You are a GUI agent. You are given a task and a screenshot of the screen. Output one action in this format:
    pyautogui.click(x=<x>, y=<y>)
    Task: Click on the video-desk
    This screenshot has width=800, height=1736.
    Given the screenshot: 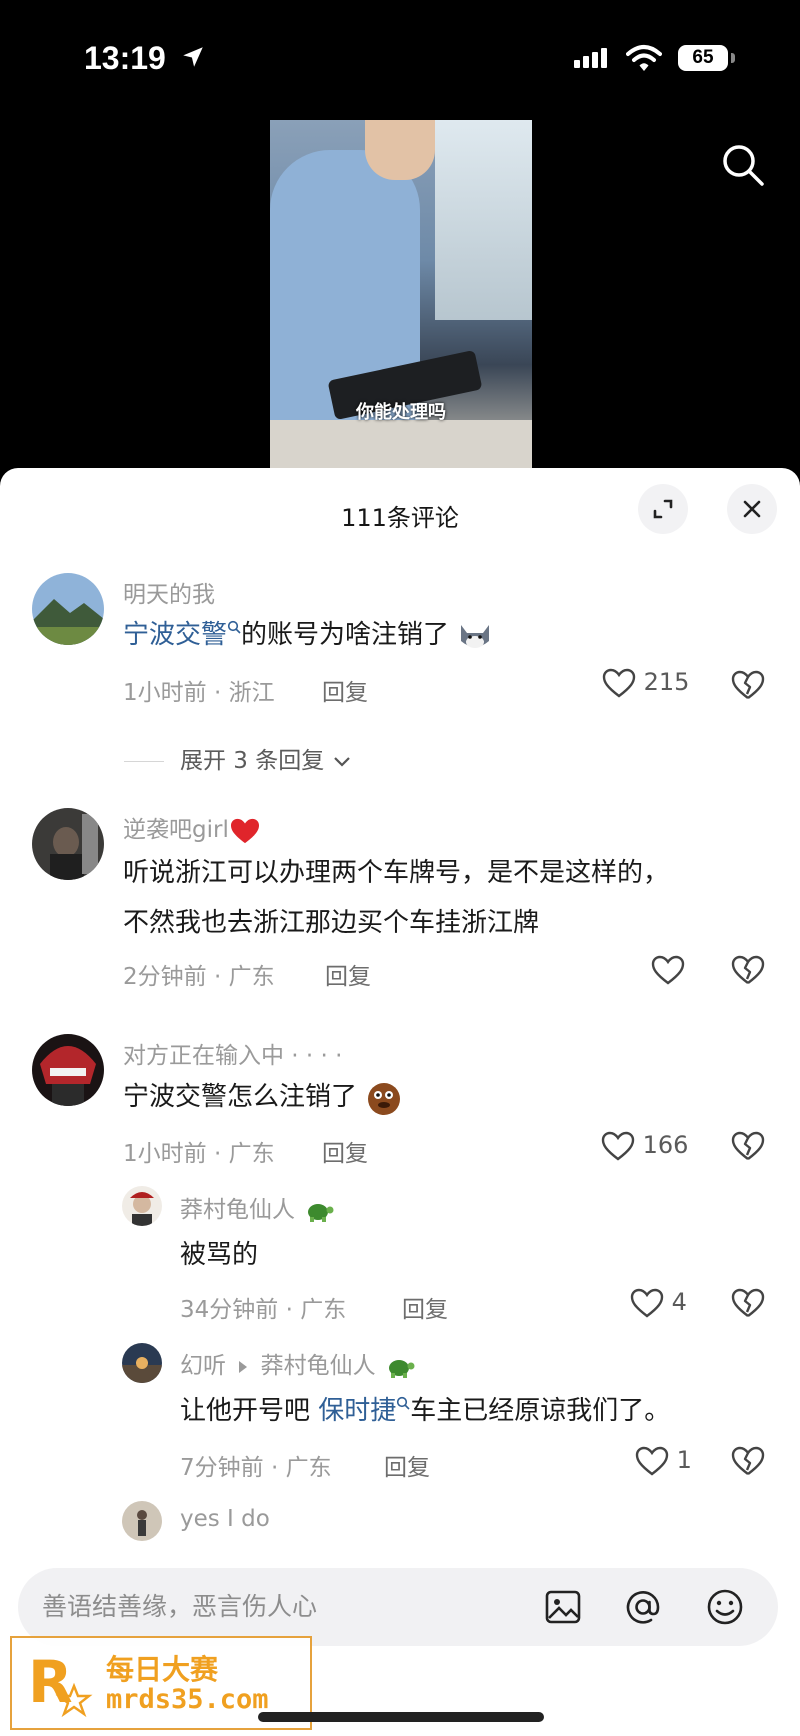 What is the action you would take?
    pyautogui.click(x=401, y=445)
    